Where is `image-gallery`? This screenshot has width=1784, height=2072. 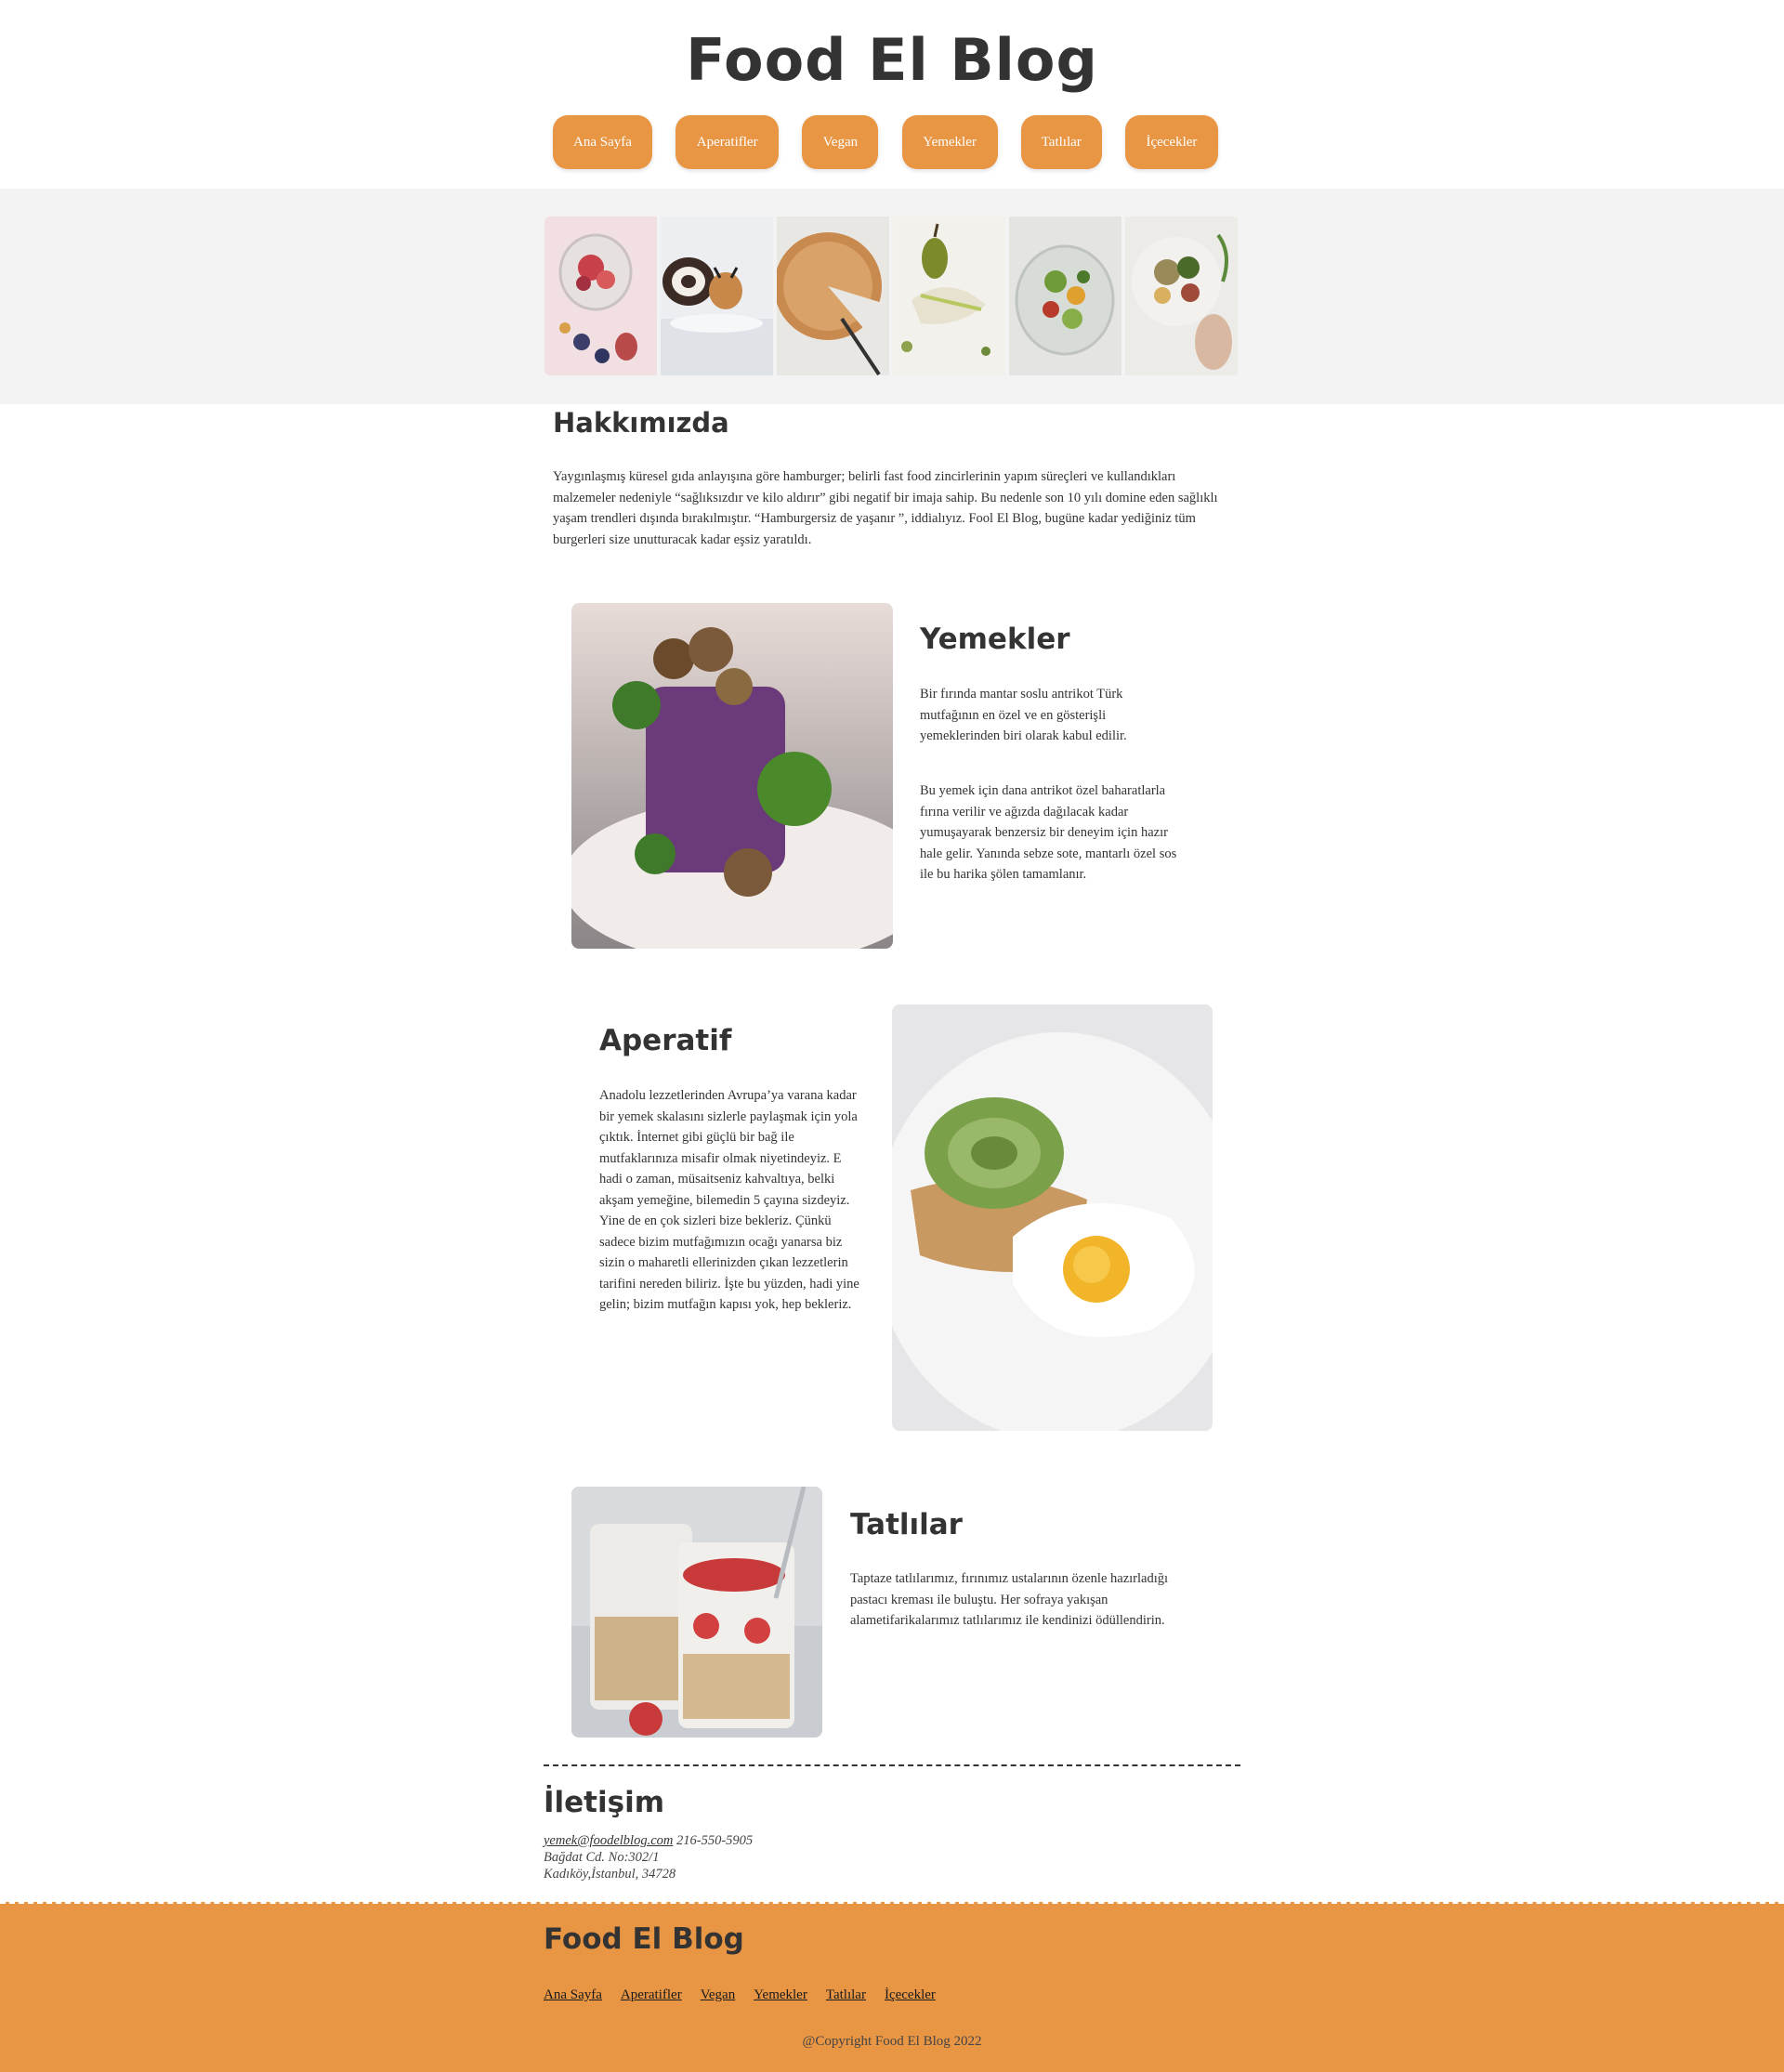 image-gallery is located at coordinates (892, 295).